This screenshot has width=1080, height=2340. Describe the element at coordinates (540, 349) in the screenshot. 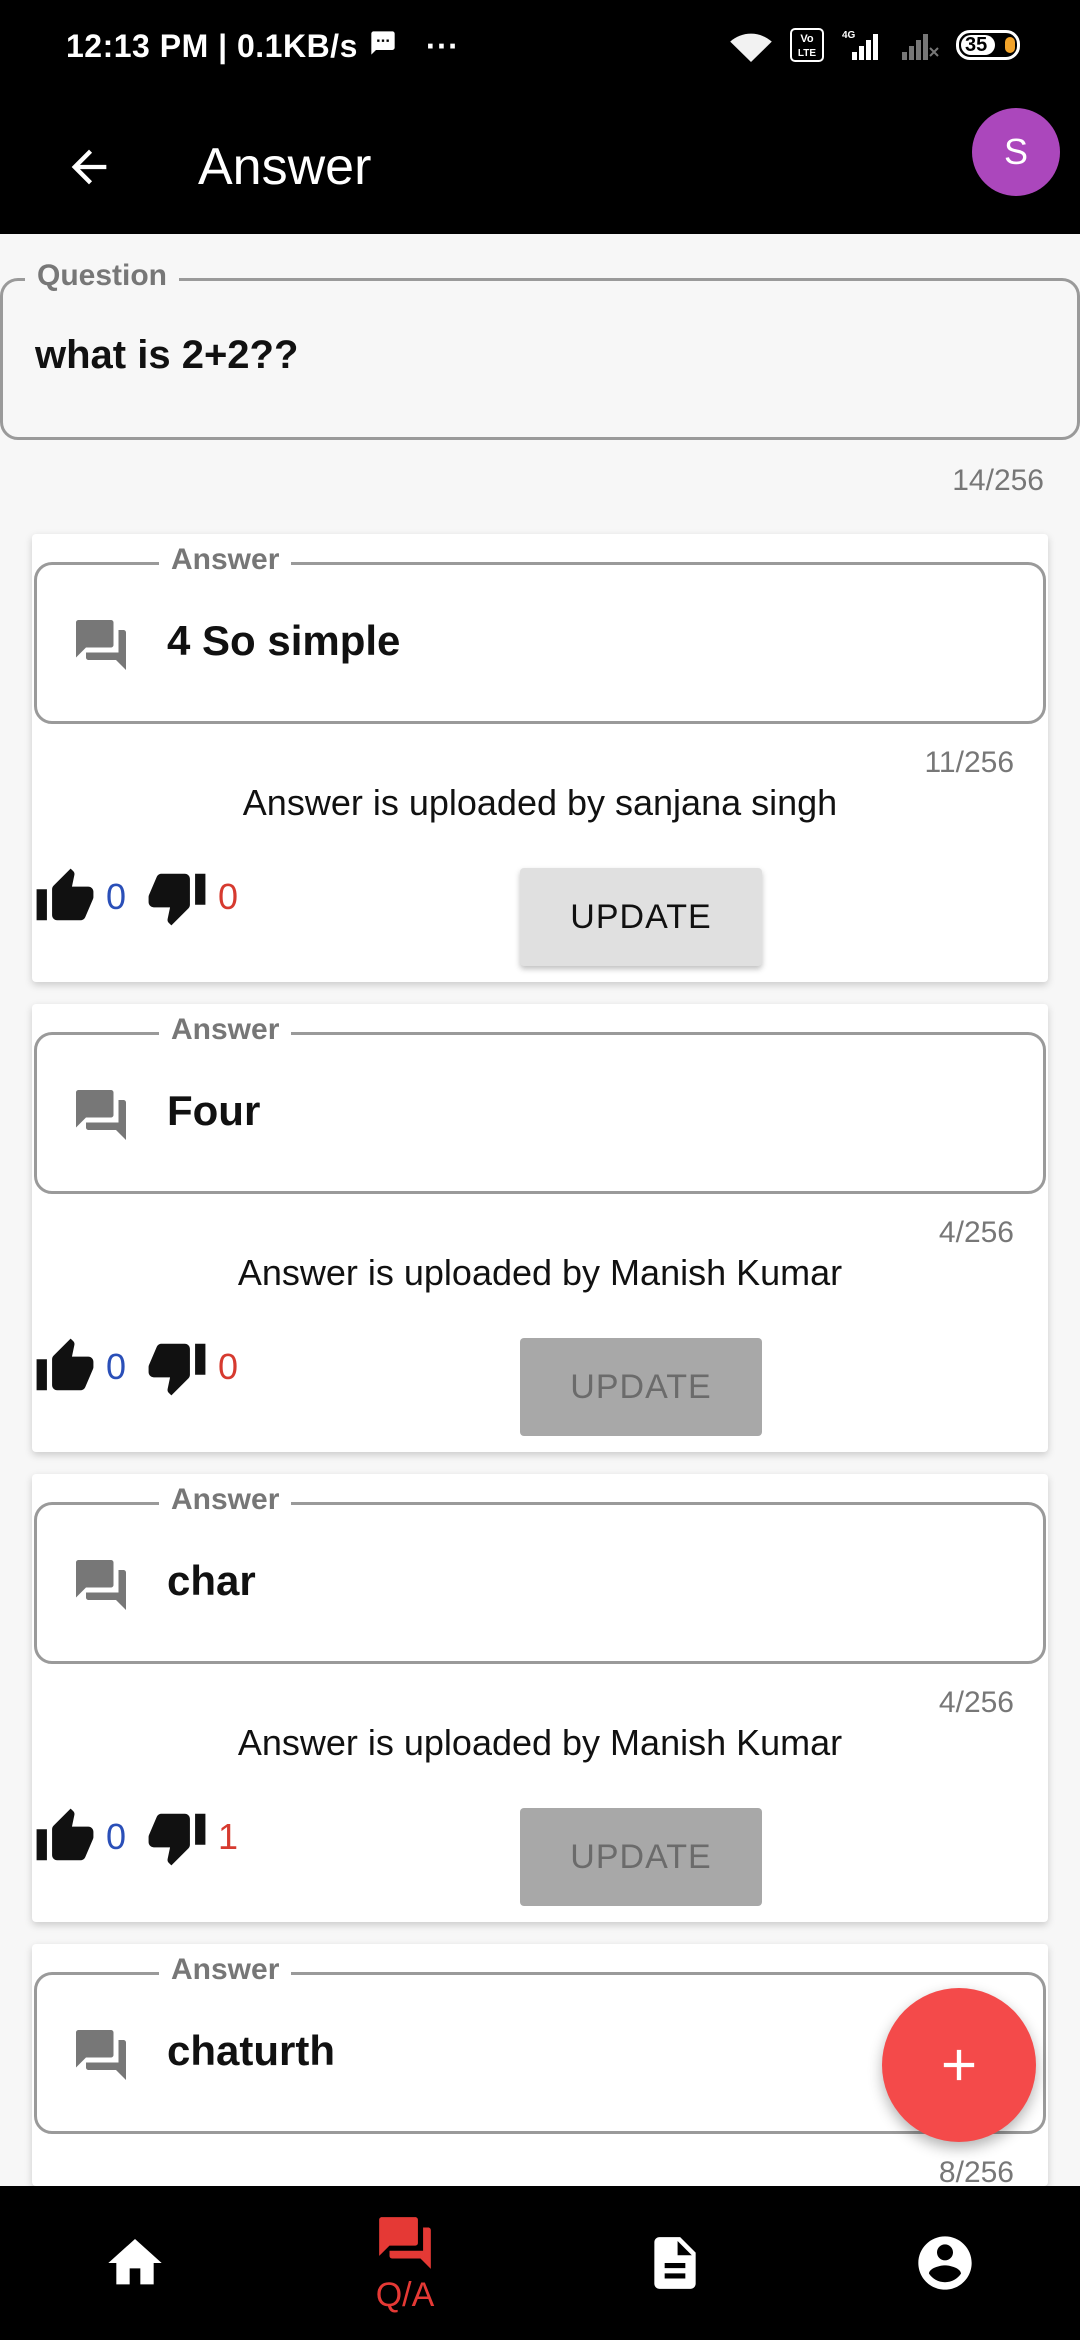

I see `question-field: Question what is 2+2??` at that location.